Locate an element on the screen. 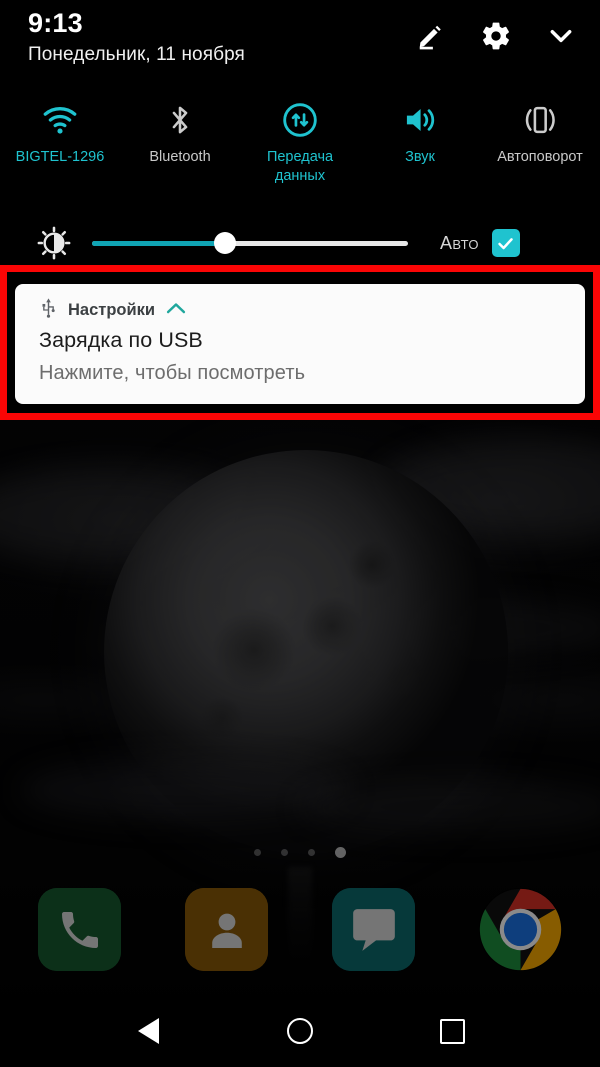 The width and height of the screenshot is (600, 1067). clock-time: 9:13 is located at coordinates (55, 23).